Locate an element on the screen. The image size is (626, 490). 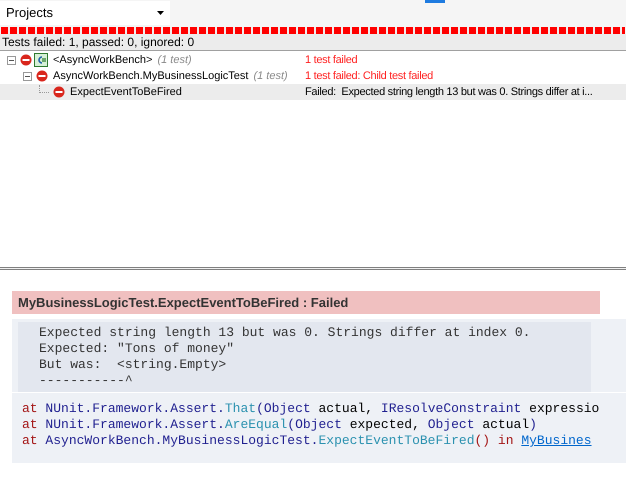
stack-trace-text: Object is located at coordinates (452, 425).